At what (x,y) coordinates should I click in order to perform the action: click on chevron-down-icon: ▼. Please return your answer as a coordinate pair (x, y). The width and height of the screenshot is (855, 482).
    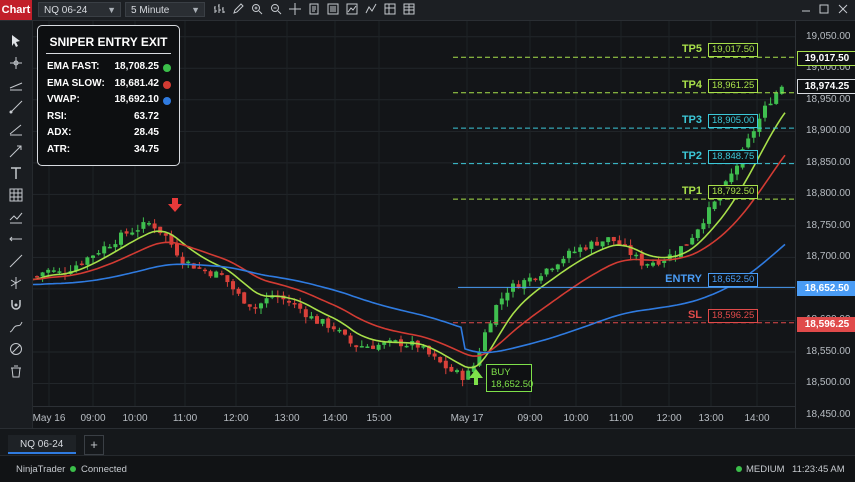
    Looking at the image, I should click on (111, 10).